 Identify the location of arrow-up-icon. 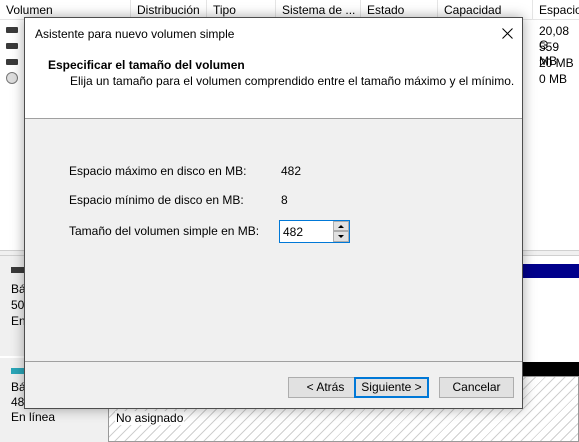
(341, 226).